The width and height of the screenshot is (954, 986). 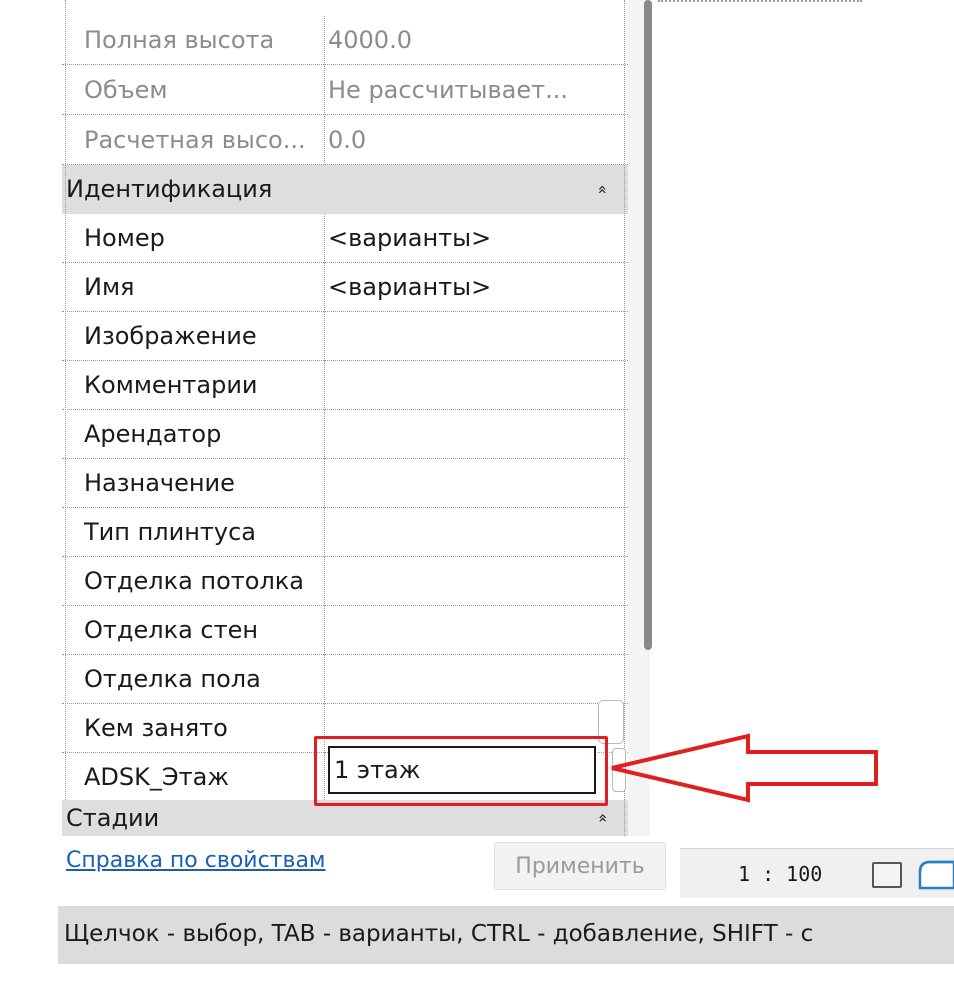 What do you see at coordinates (780, 874) in the screenshot?
I see `view-scale-label: 1 : 100` at bounding box center [780, 874].